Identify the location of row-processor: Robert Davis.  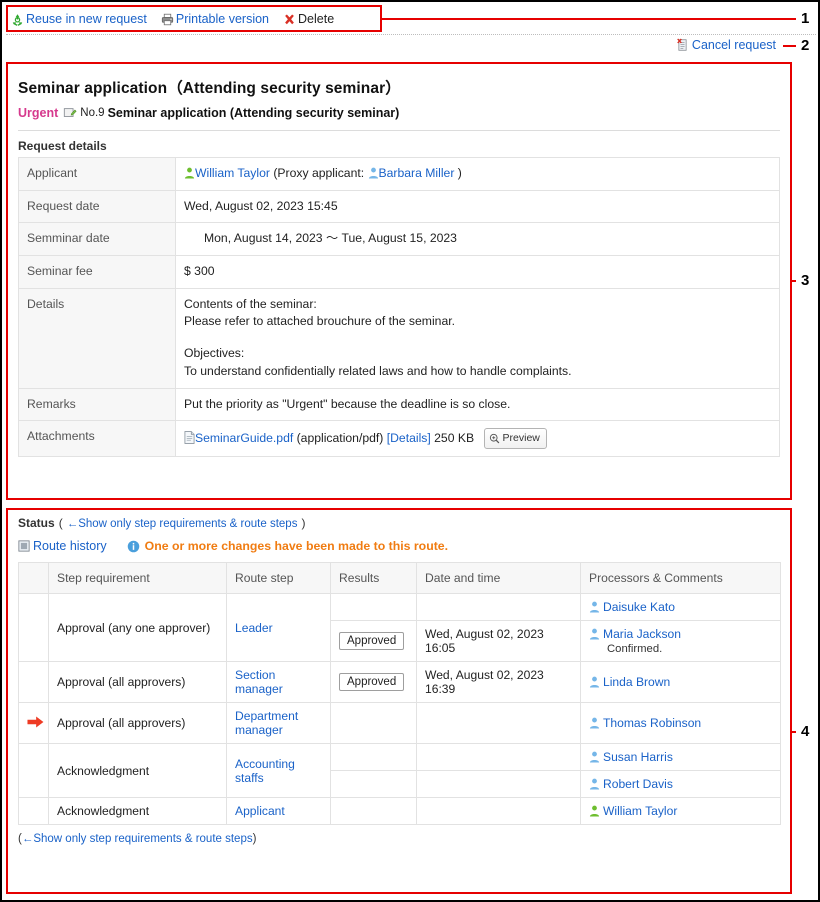
(680, 784).